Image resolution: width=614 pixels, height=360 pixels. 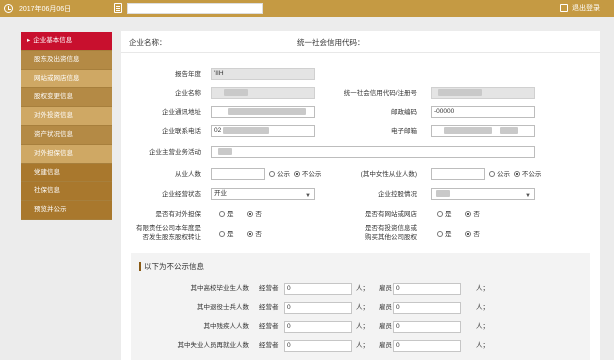 I want to click on document-icon, so click(x=118, y=8).